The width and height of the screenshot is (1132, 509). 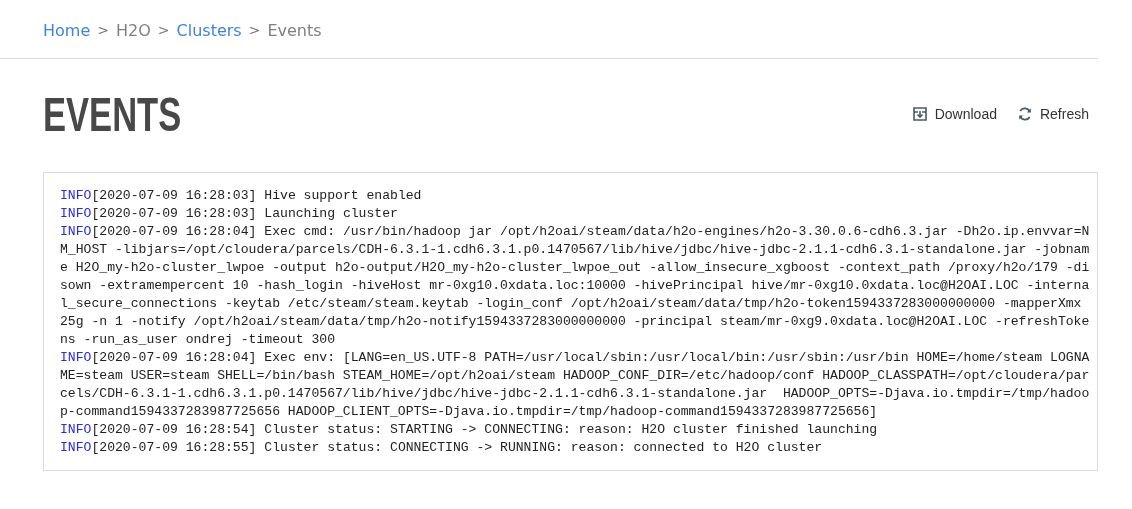 What do you see at coordinates (954, 114) in the screenshot?
I see `download-button: Download` at bounding box center [954, 114].